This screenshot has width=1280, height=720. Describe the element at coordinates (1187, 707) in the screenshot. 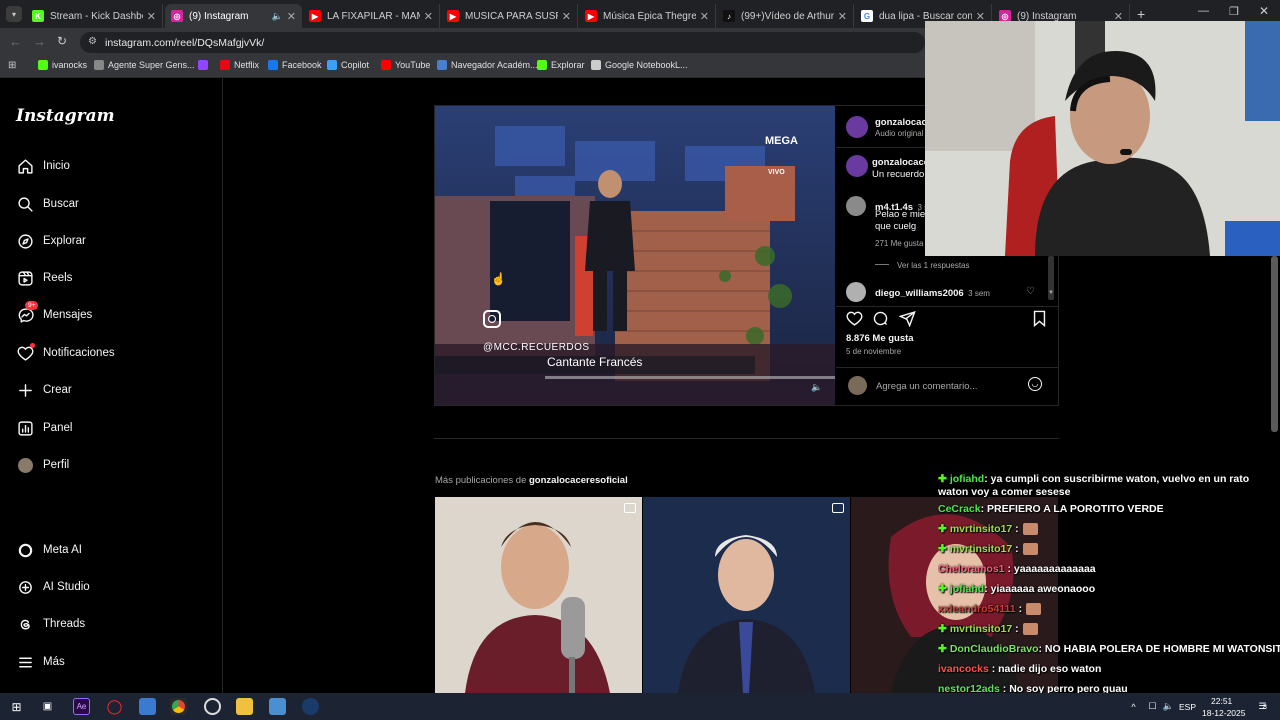

I see `language-indicator: ESP` at that location.